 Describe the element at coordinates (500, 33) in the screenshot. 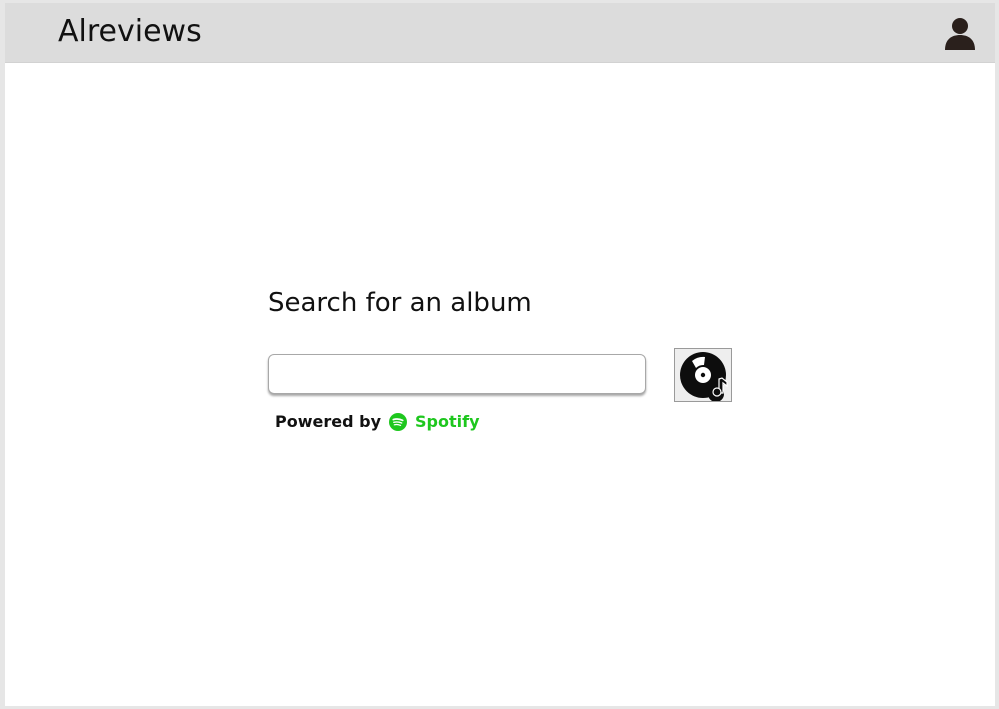

I see `top-bar: Alreviews` at that location.